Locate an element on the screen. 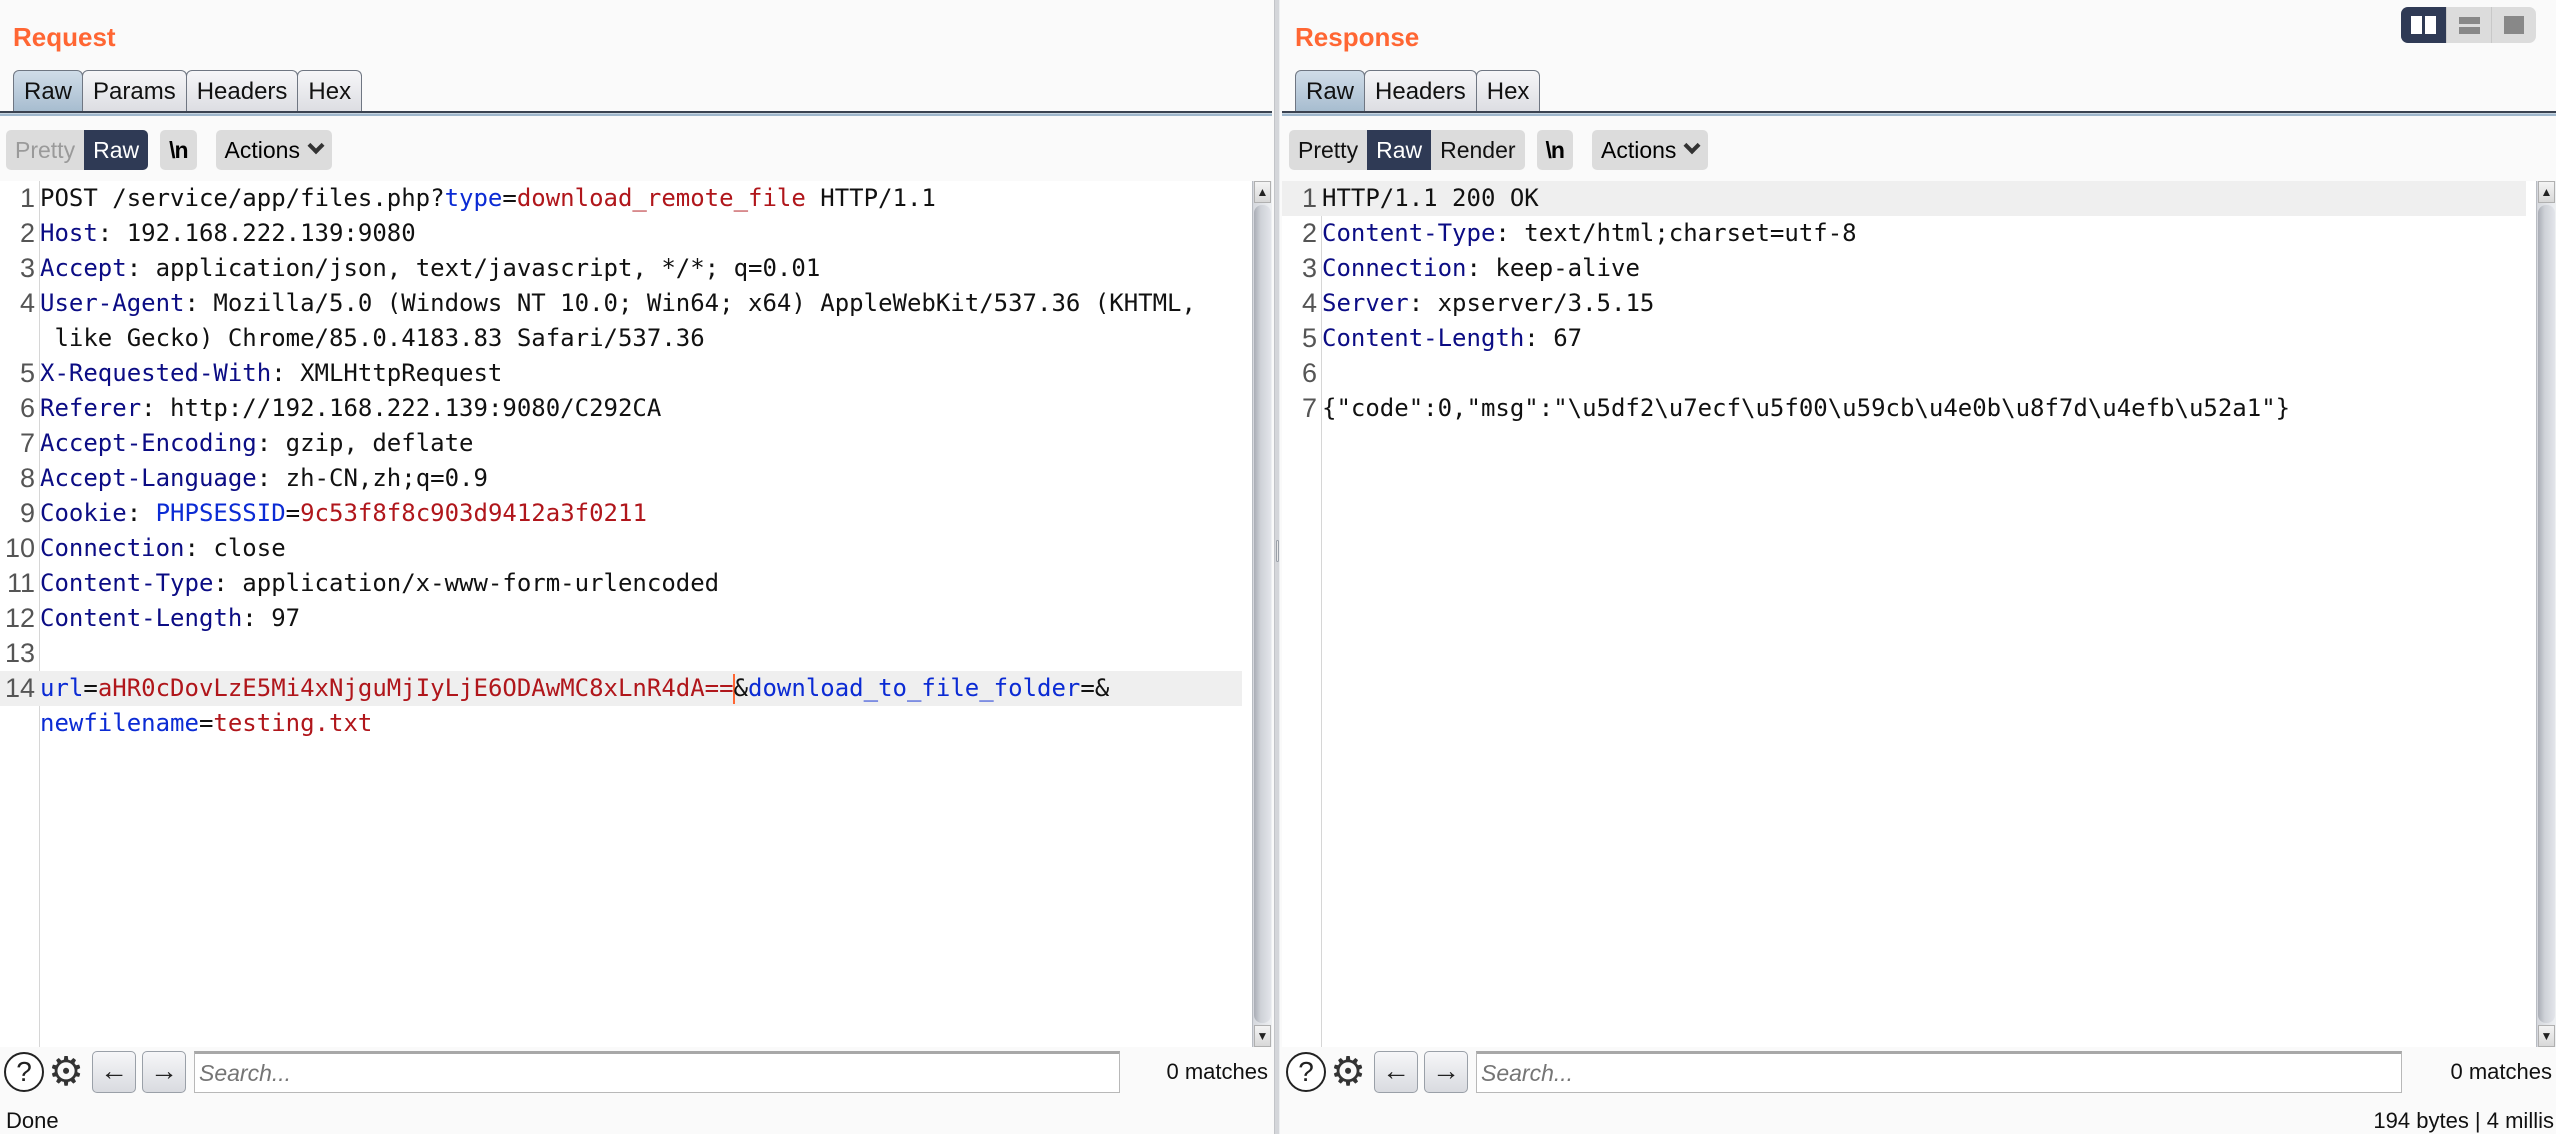  text-token: : close is located at coordinates (235, 548).